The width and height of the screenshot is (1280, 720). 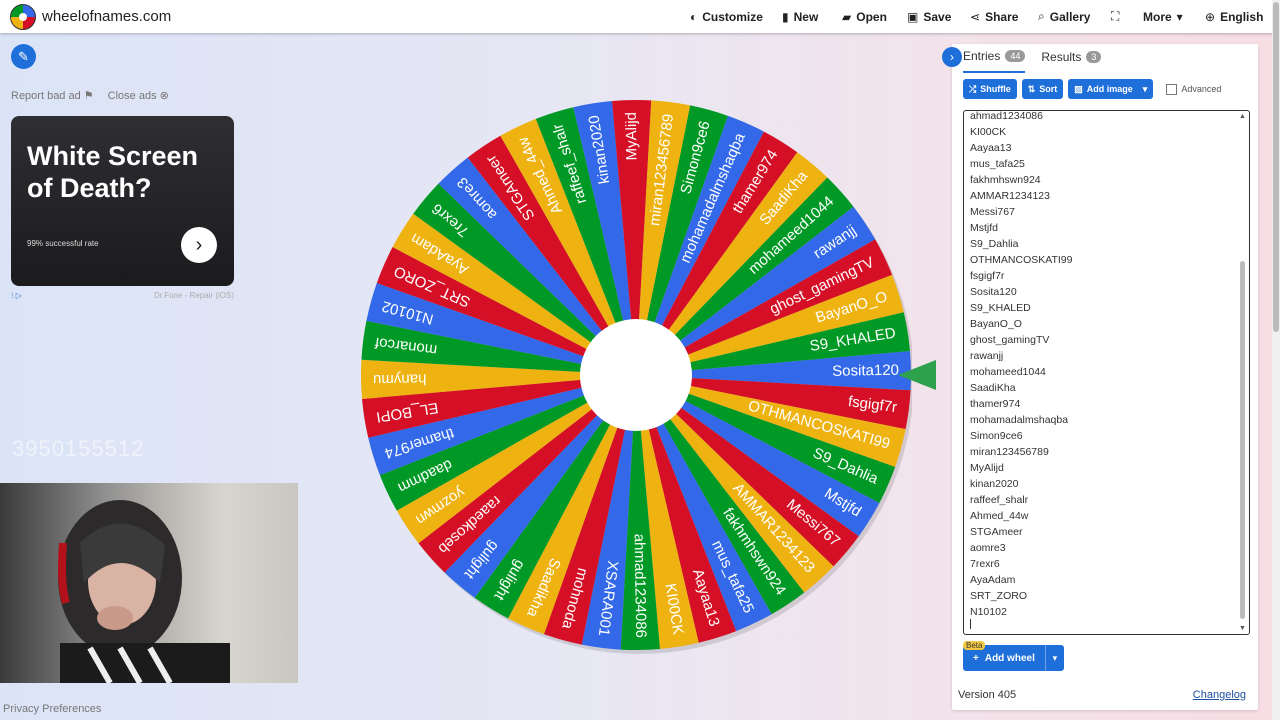 I want to click on globe-icon: ⊕, so click(x=1210, y=16).